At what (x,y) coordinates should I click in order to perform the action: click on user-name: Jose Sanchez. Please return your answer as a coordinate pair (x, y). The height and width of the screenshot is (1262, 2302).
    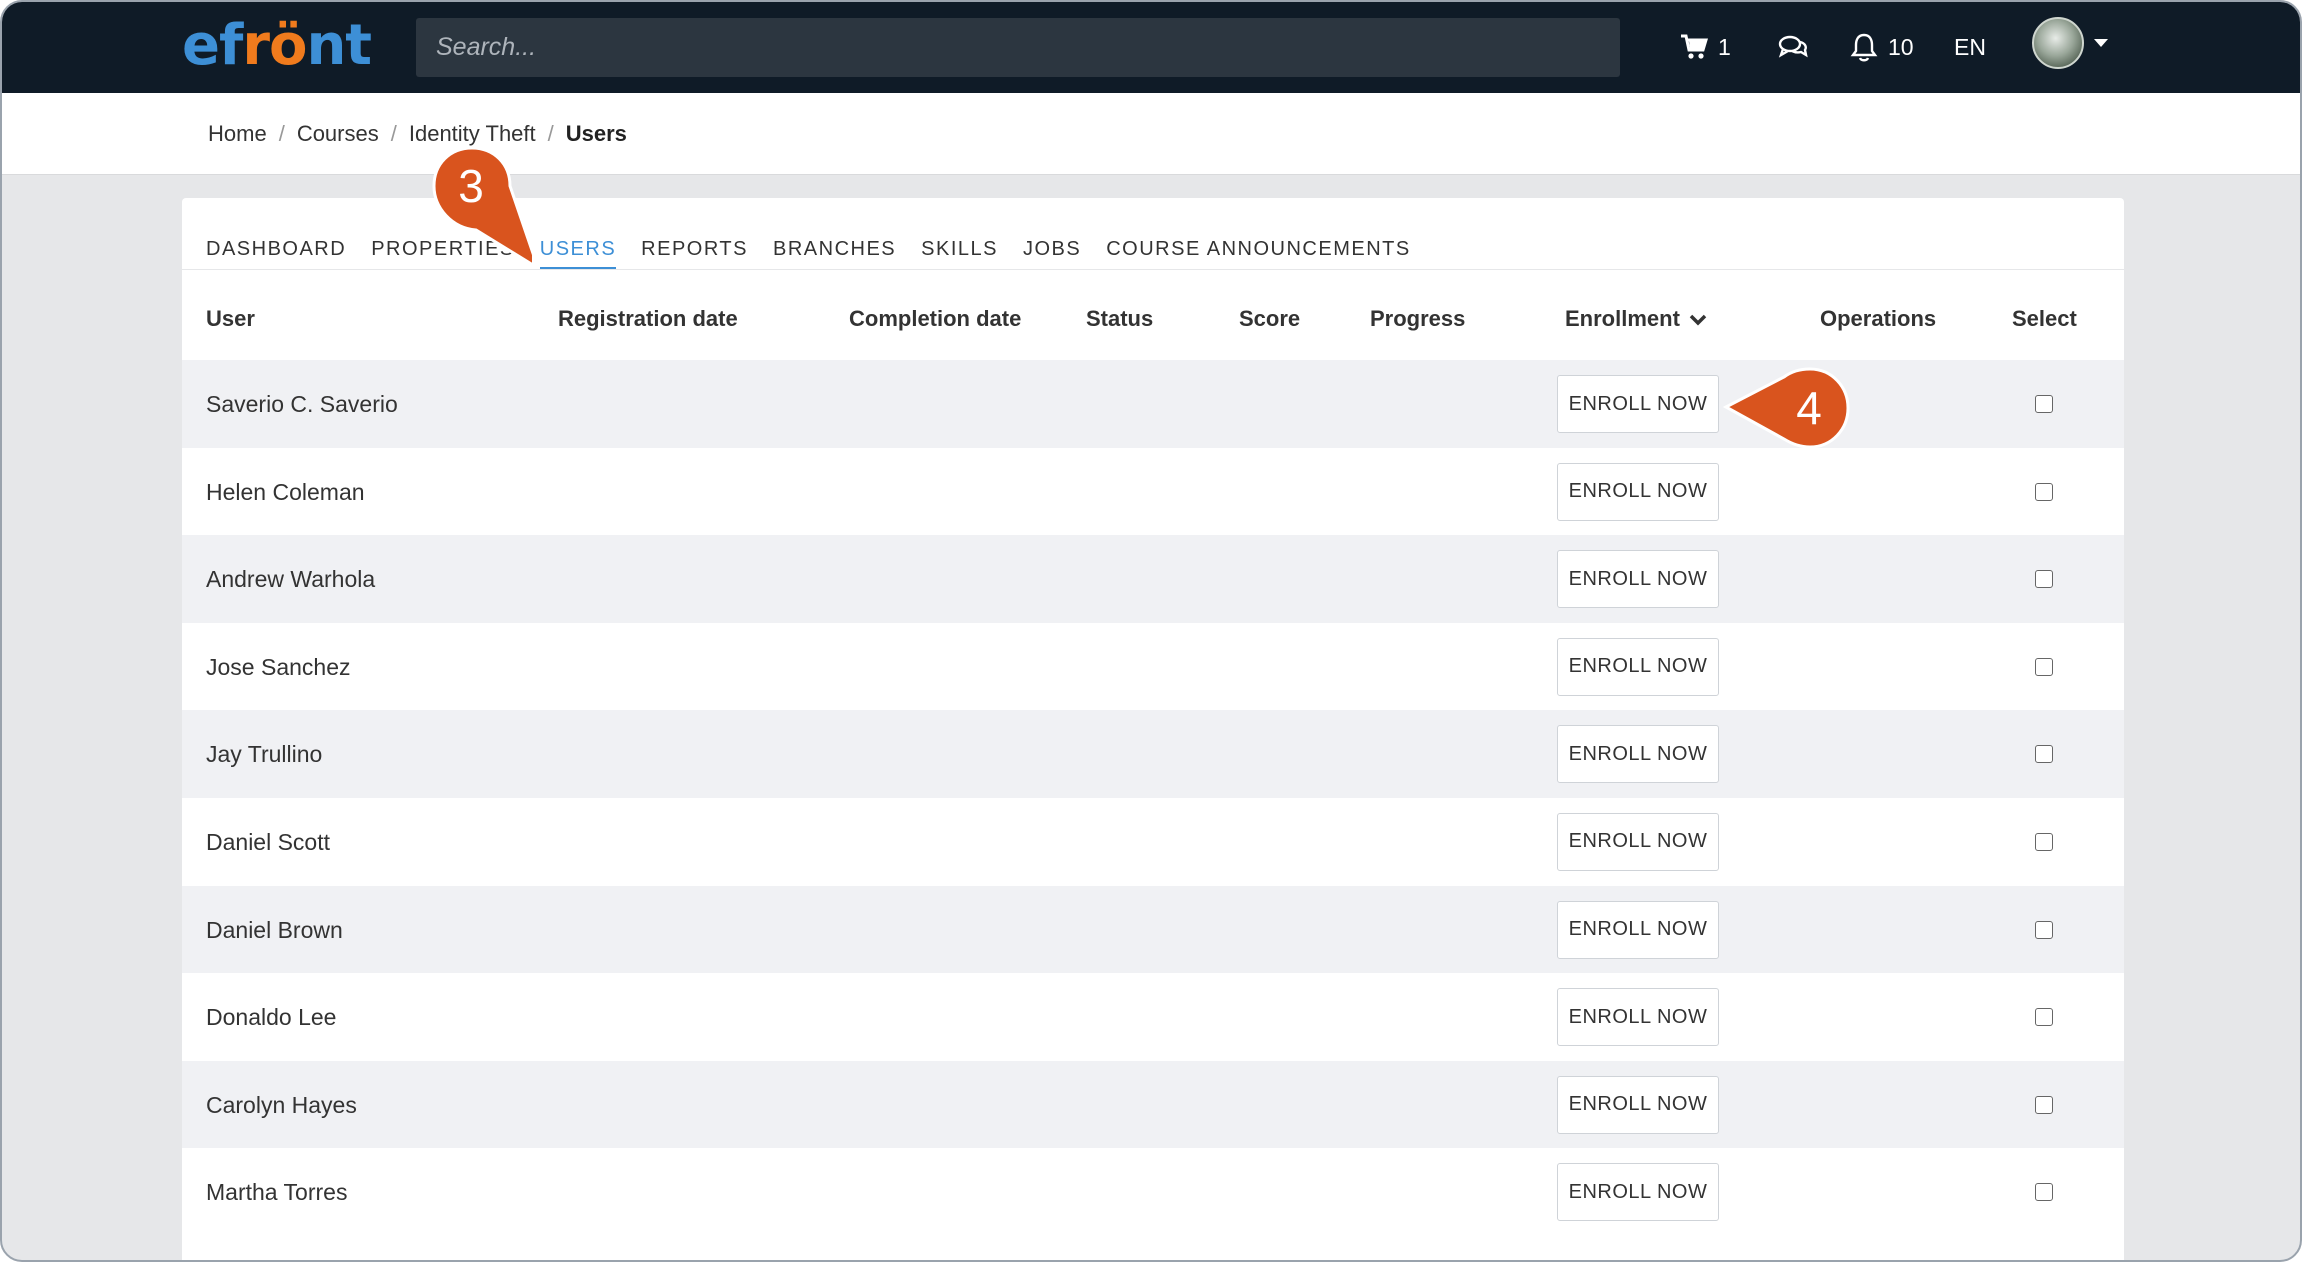
    Looking at the image, I should click on (278, 667).